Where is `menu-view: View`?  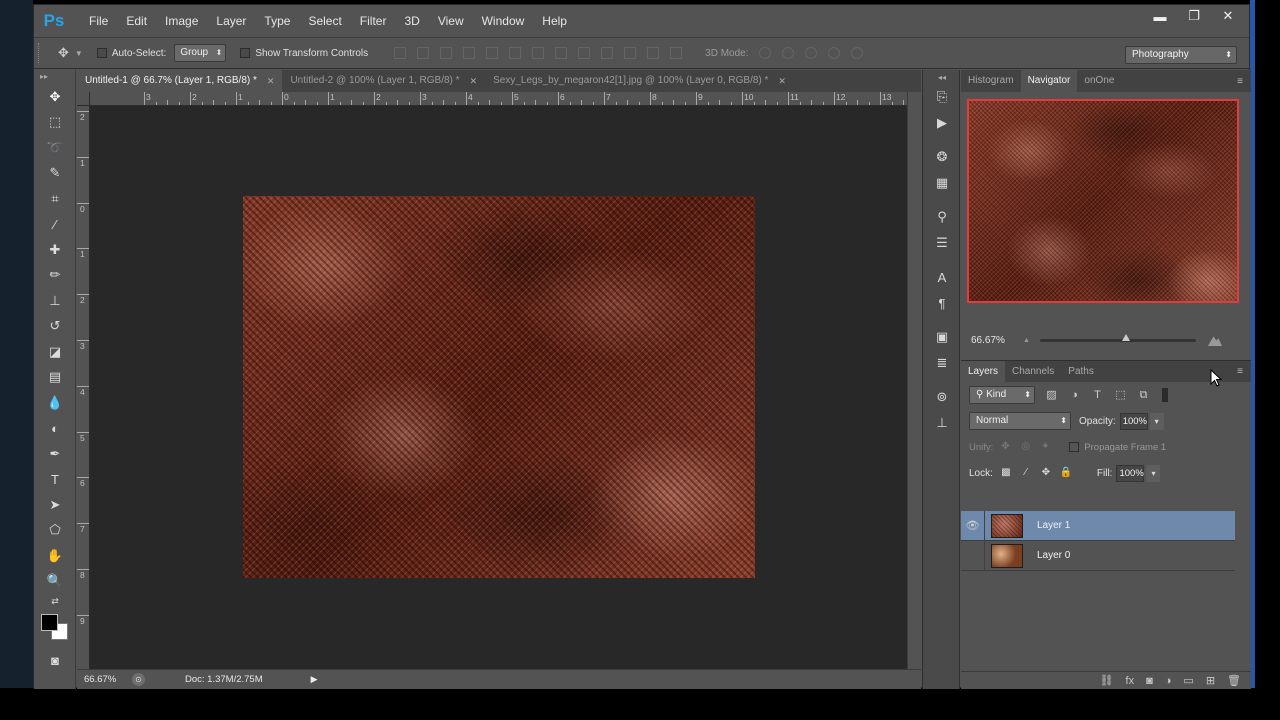 menu-view: View is located at coordinates (451, 21).